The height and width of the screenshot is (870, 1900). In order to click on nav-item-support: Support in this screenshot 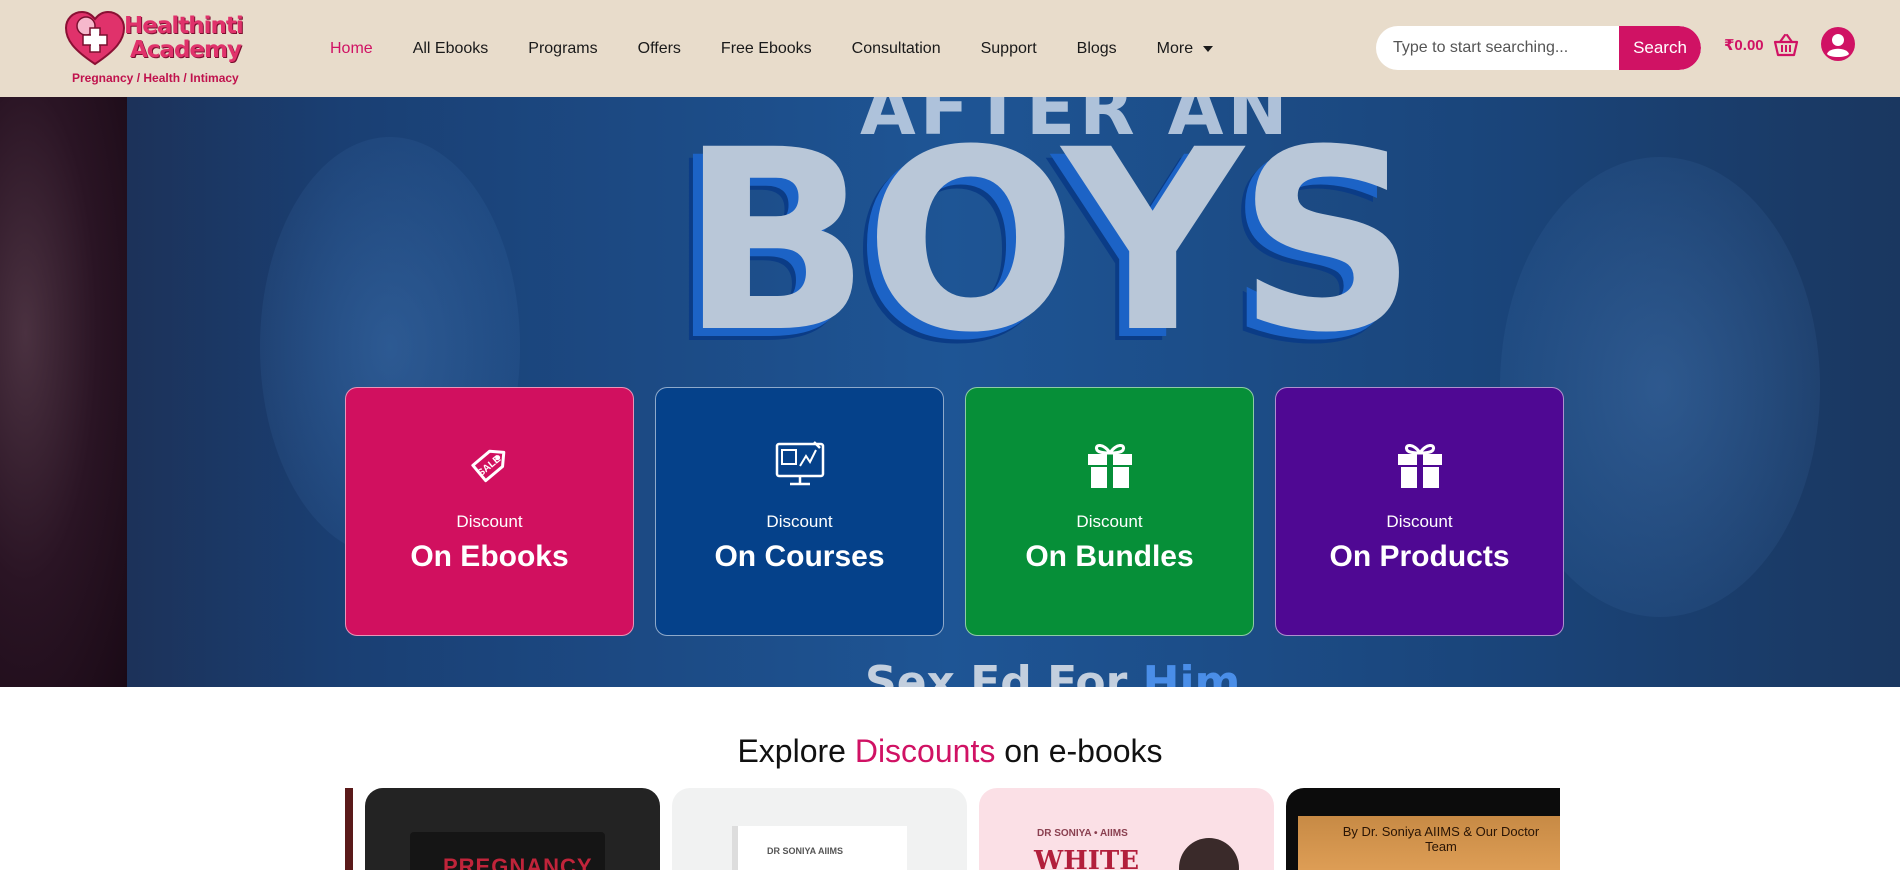, I will do `click(1009, 49)`.